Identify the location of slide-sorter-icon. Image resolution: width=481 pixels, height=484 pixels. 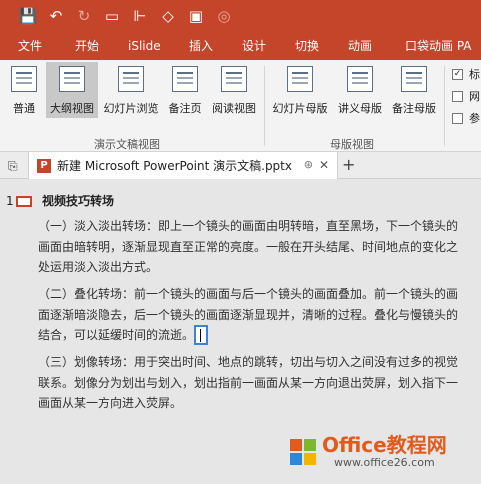
(131, 79).